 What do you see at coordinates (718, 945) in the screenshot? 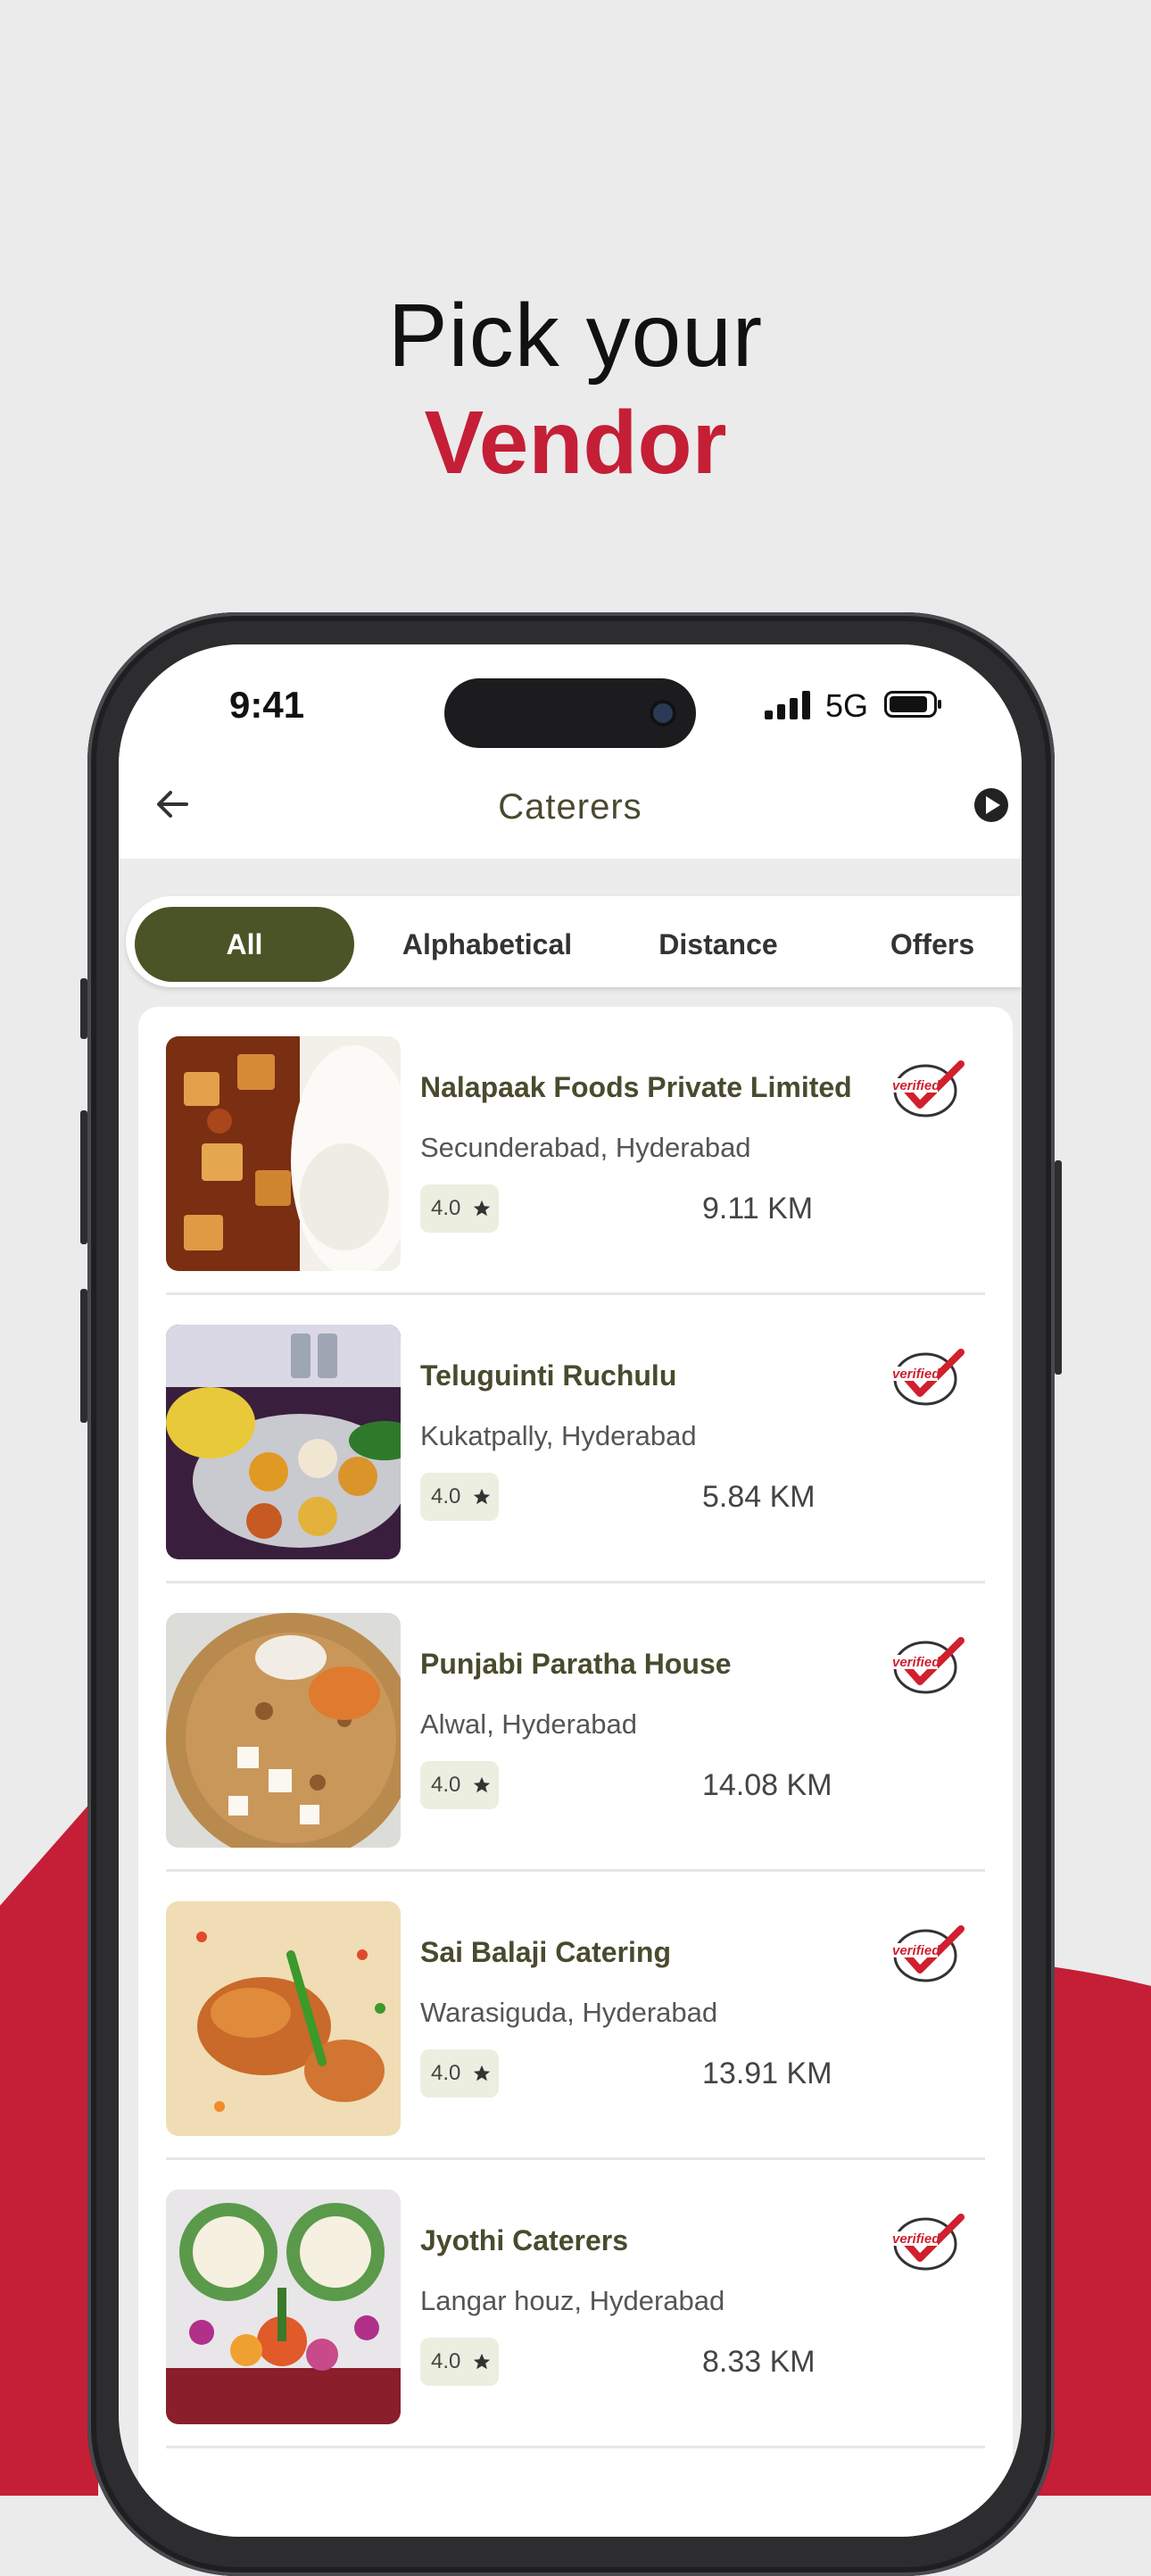
I see `tab-distance: Distance` at bounding box center [718, 945].